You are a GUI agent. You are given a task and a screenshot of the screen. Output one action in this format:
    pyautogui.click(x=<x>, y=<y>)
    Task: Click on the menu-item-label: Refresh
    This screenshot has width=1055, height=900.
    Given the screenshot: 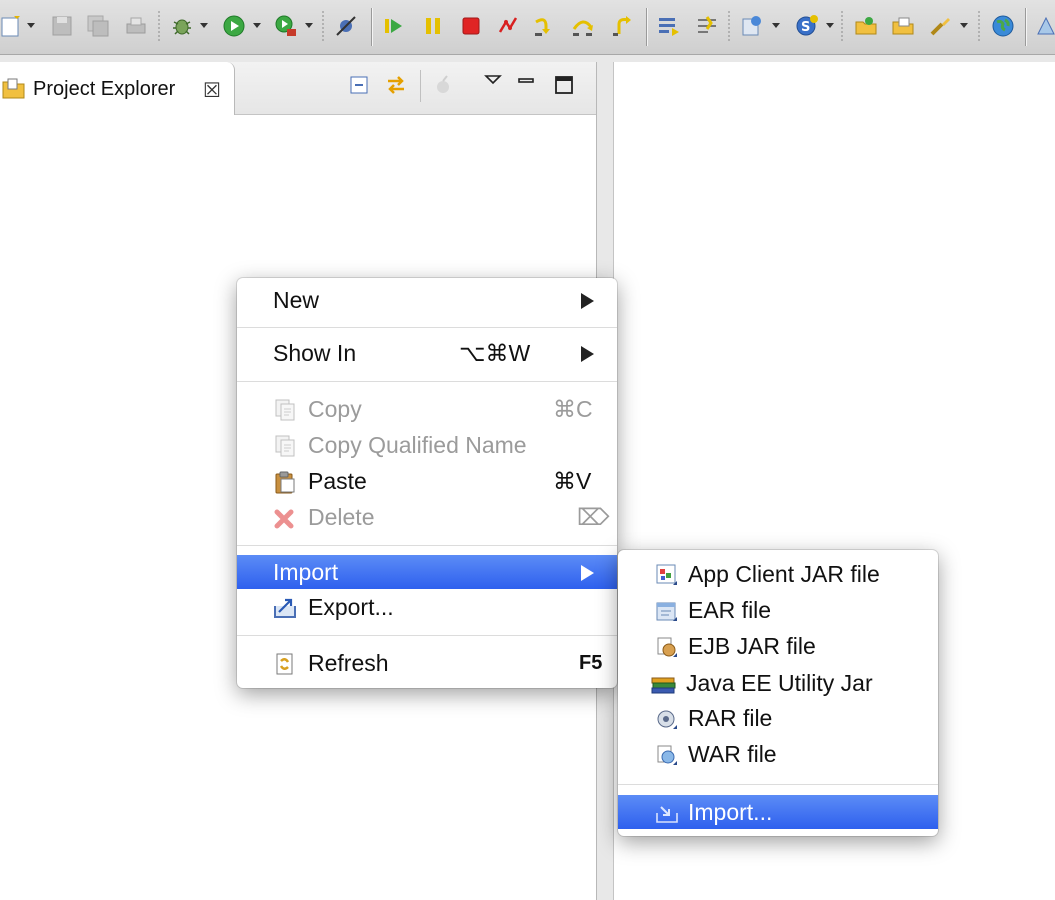 What is the action you would take?
    pyautogui.click(x=348, y=663)
    